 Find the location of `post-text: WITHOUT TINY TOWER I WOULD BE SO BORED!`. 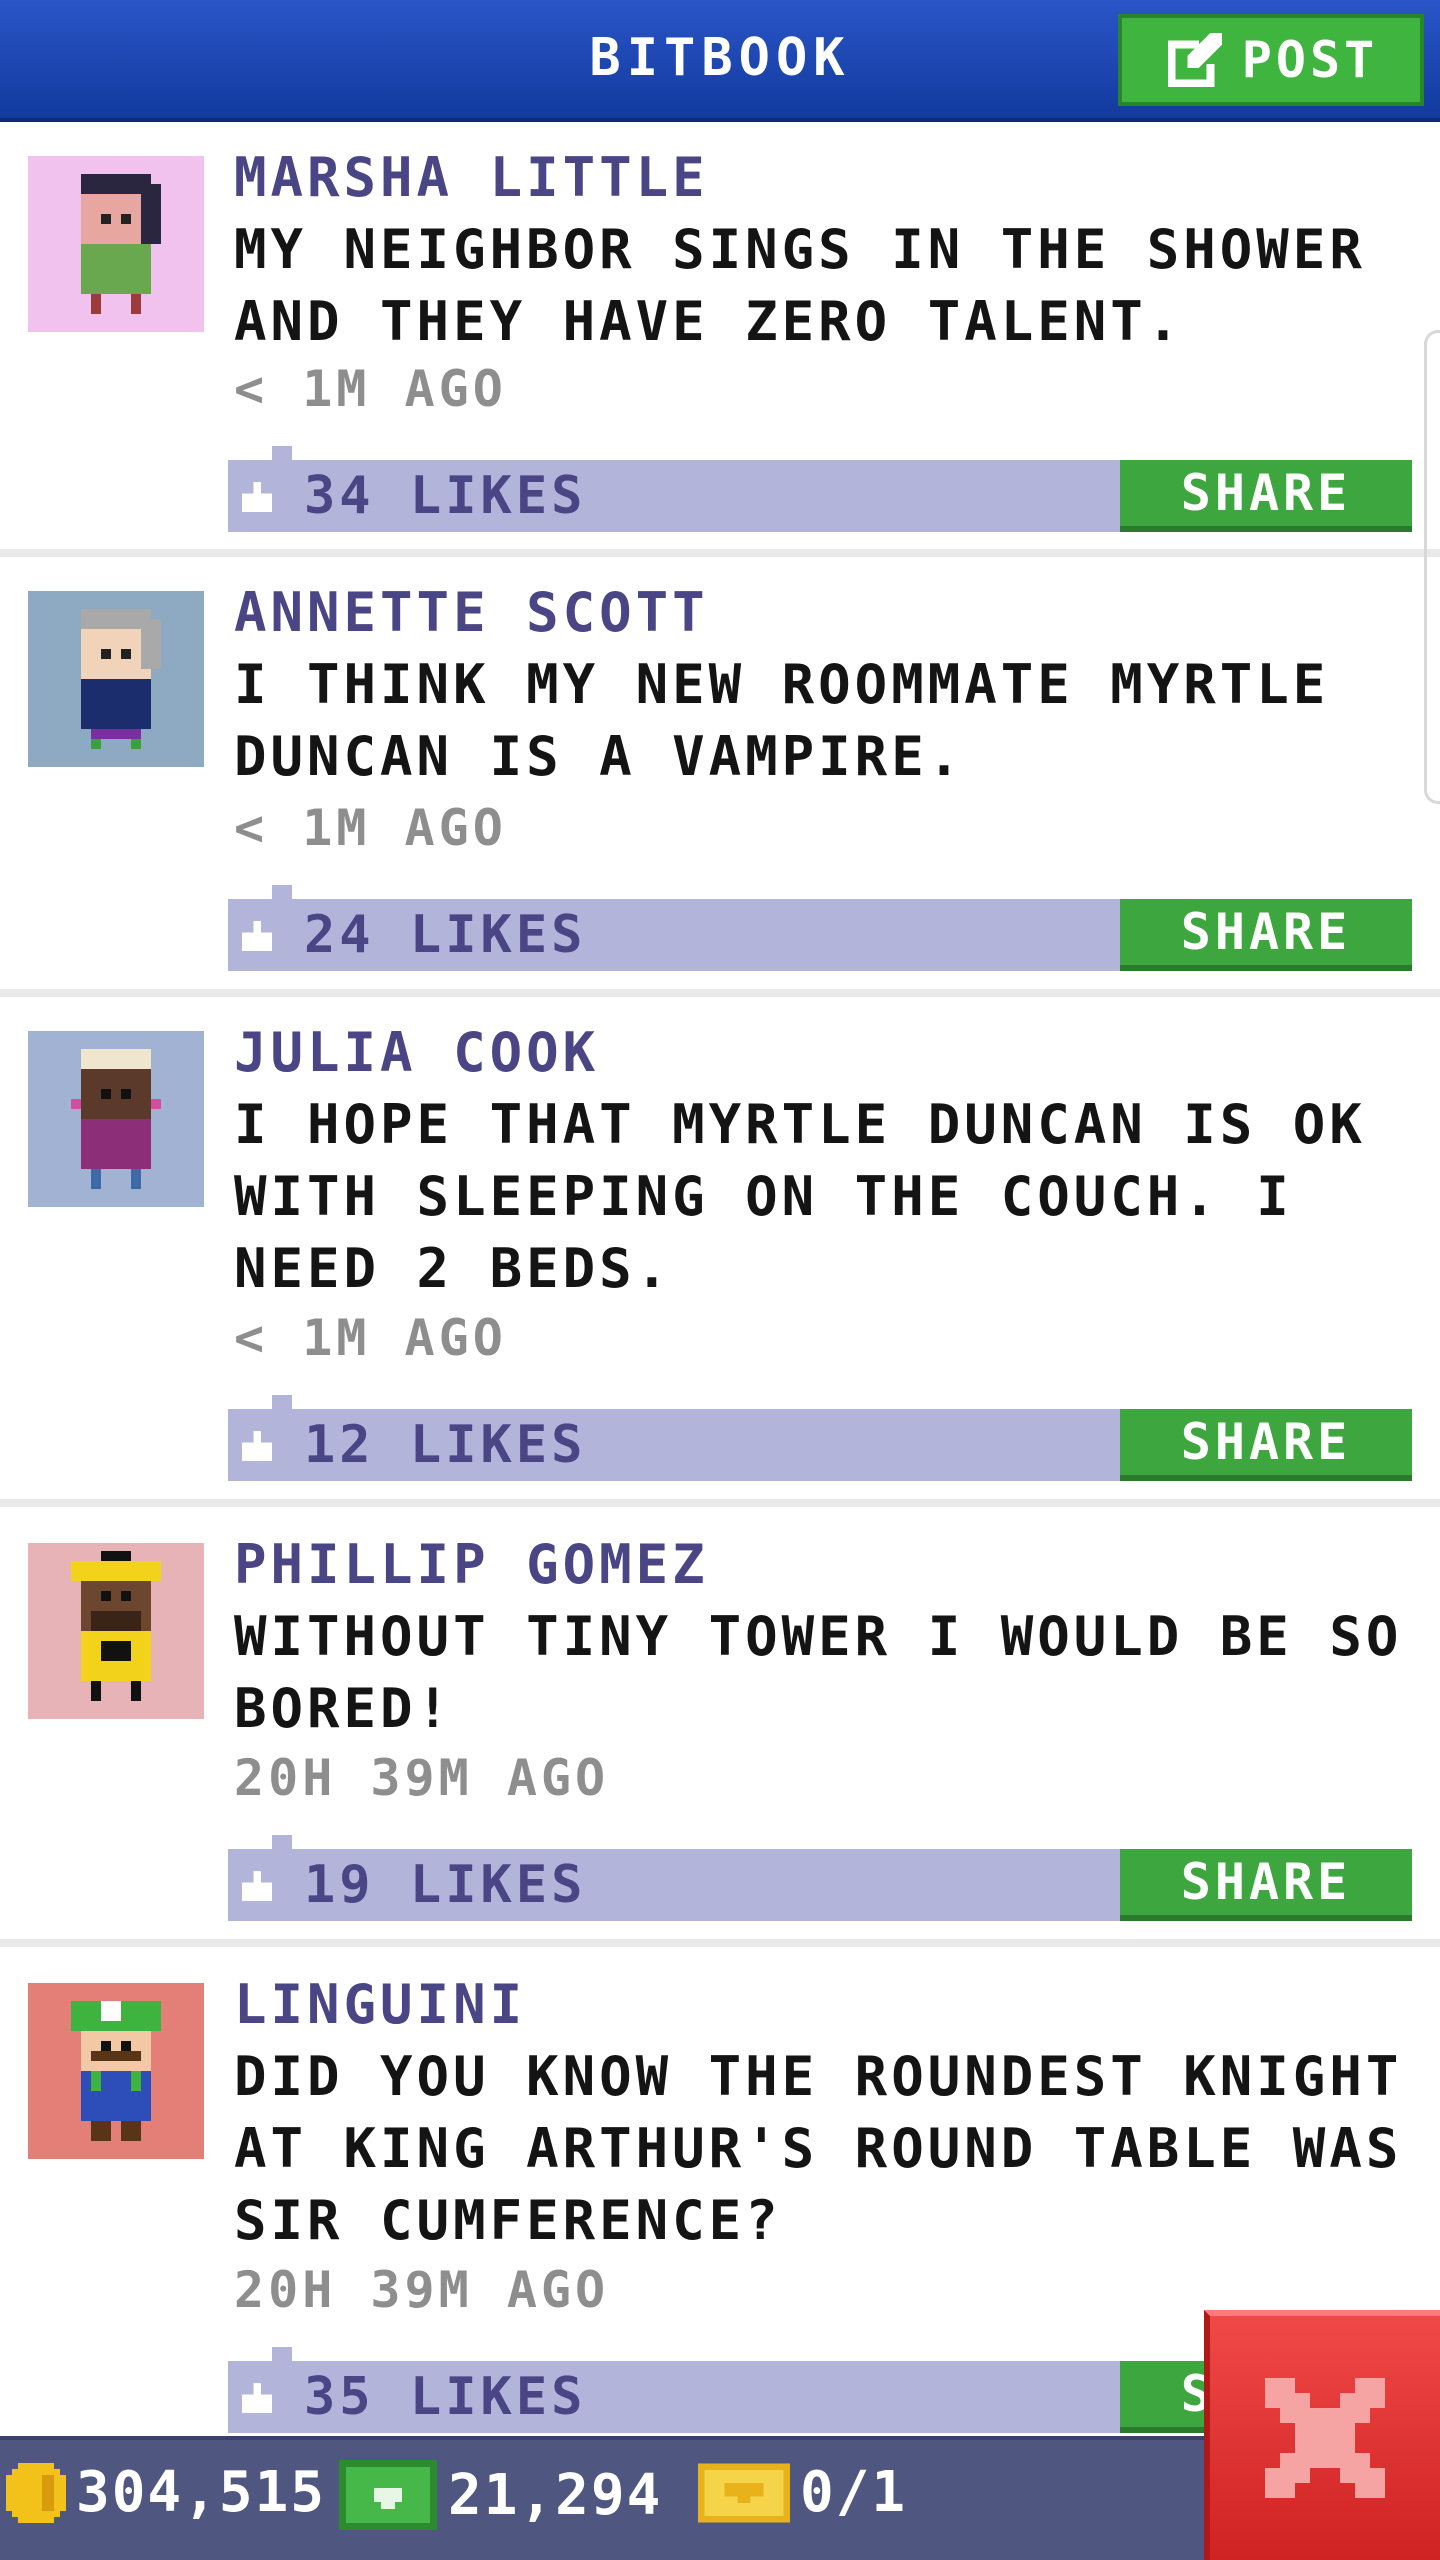

post-text: WITHOUT TINY TOWER I WOULD BE SO BORED! is located at coordinates (818, 1672).